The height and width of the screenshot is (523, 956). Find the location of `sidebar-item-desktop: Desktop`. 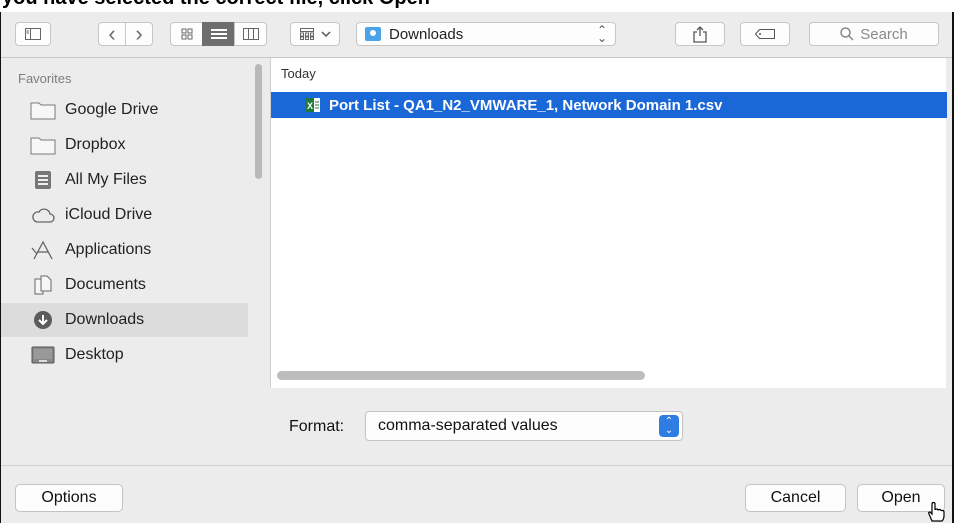

sidebar-item-desktop: Desktop is located at coordinates (124, 355).